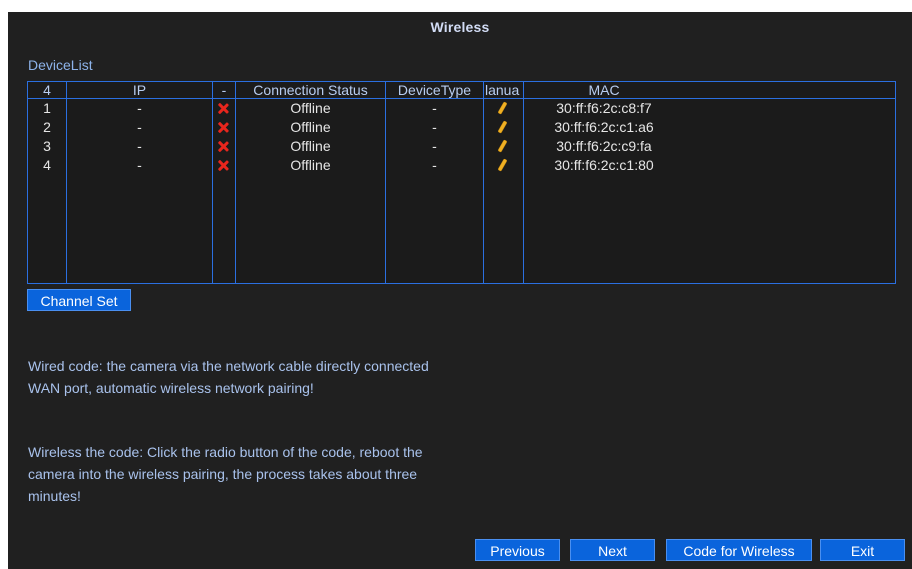 The height and width of the screenshot is (569, 912). Describe the element at coordinates (460, 27) in the screenshot. I see `window-title: Wireless` at that location.